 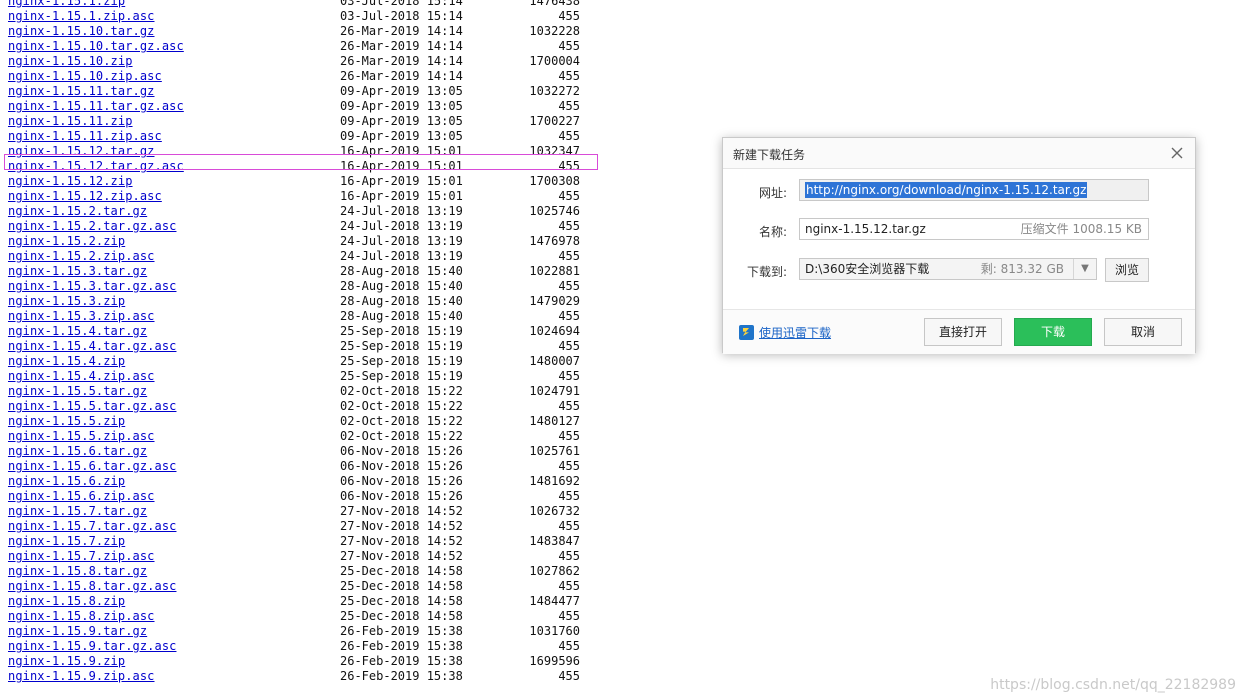 I want to click on file-link: nginx-1.15.2.zip.asc, so click(x=81, y=256).